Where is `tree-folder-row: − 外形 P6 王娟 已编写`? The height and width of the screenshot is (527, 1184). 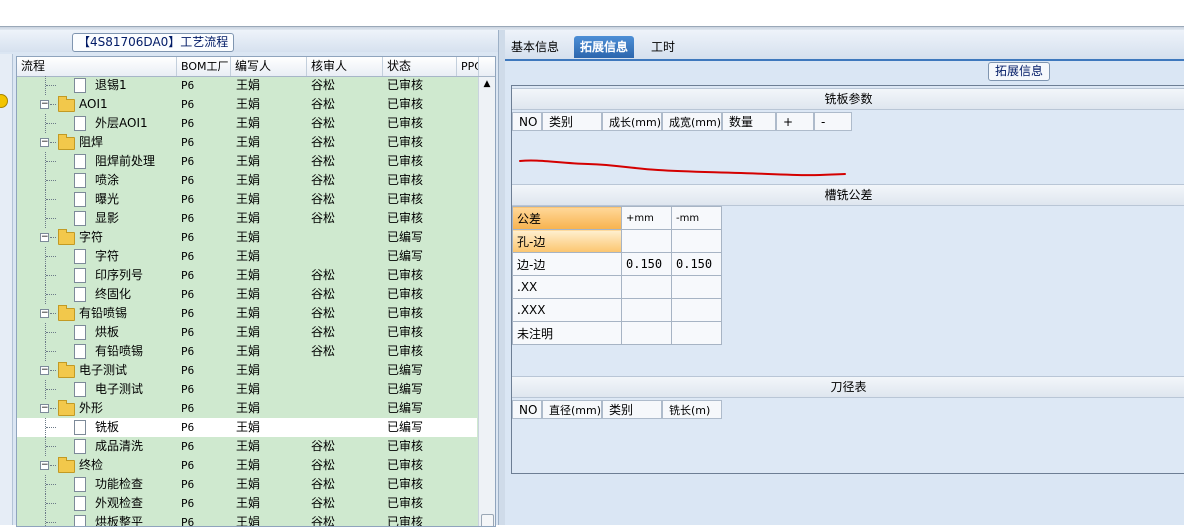
tree-folder-row: − 外形 P6 王娟 已编写 is located at coordinates (247, 408).